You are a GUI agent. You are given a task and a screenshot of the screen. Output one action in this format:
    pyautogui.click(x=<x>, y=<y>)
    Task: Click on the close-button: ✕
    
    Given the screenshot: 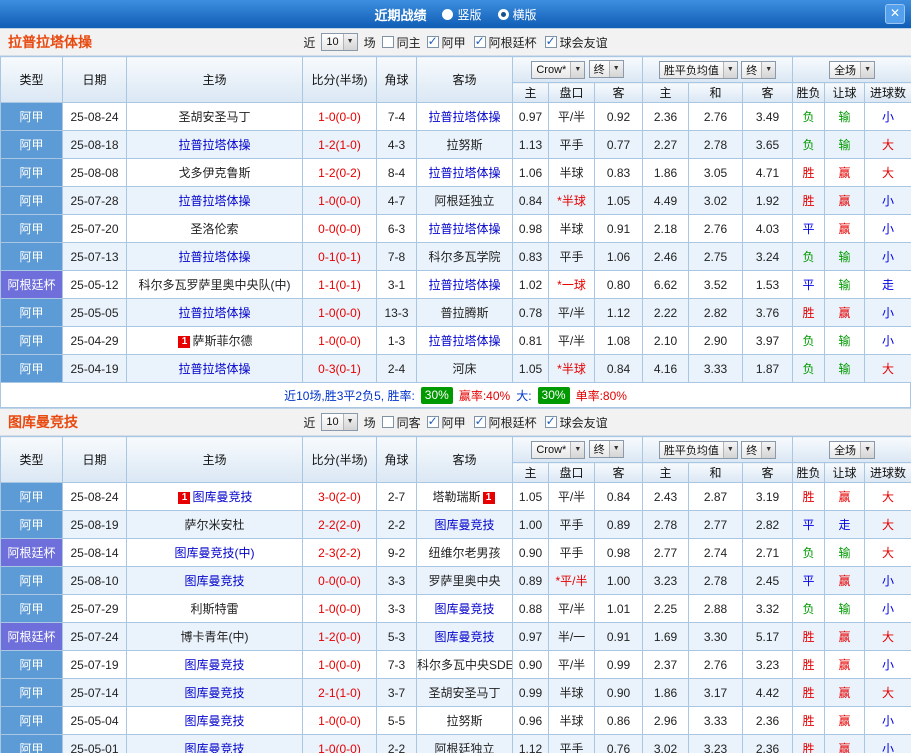 What is the action you would take?
    pyautogui.click(x=895, y=14)
    